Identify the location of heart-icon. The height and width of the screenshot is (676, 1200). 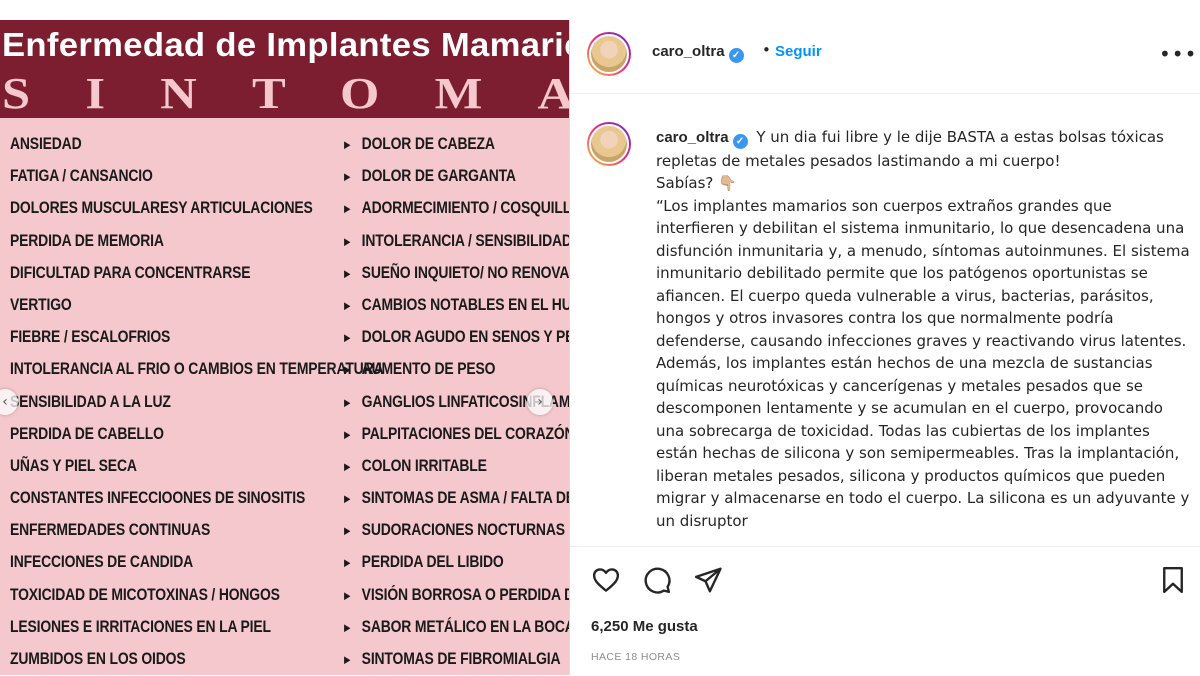
(606, 580).